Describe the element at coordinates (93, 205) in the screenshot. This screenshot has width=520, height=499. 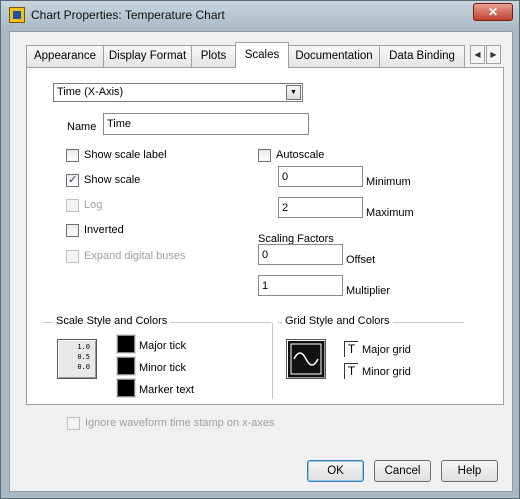
I see `log-label: Log` at that location.